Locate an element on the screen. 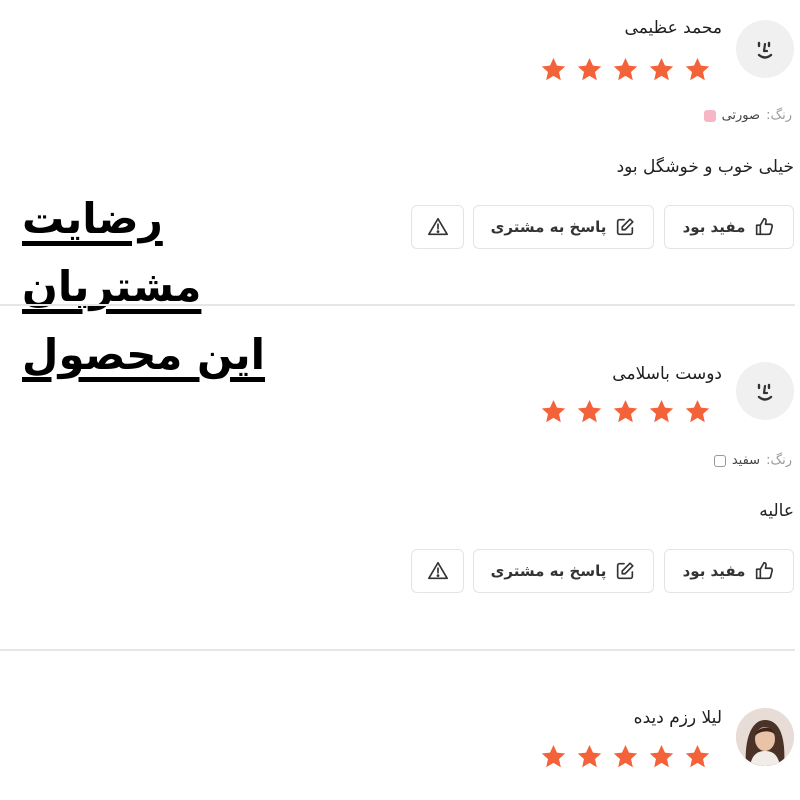  avatar-photo is located at coordinates (765, 737).